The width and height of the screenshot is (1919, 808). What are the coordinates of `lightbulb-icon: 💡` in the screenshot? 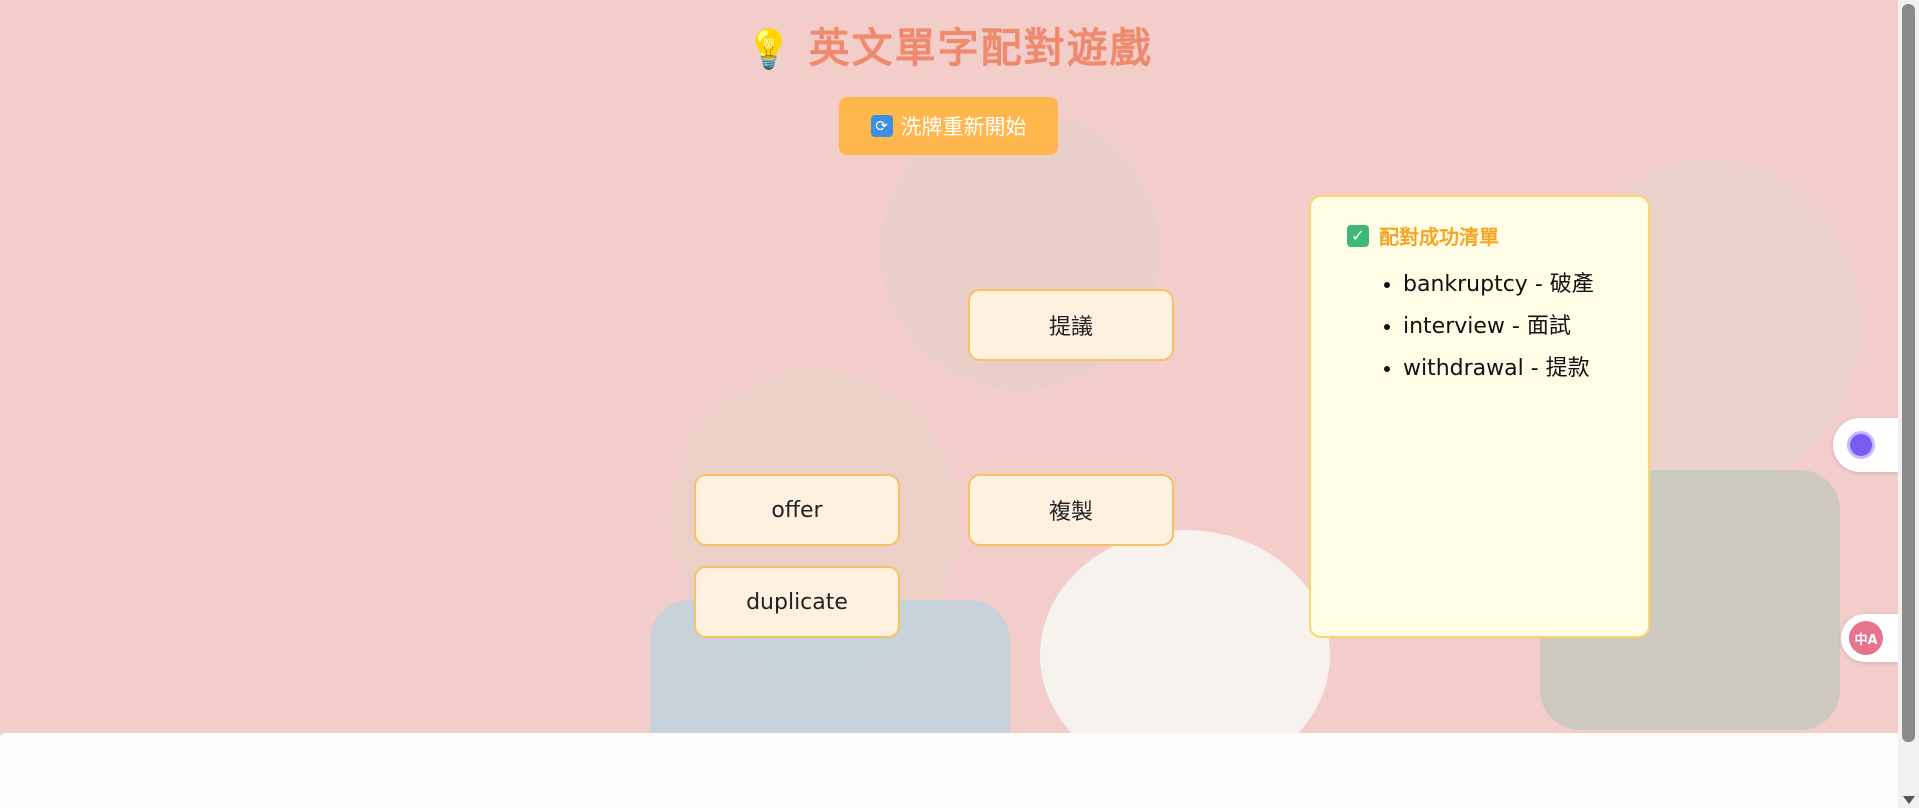 It's located at (770, 49).